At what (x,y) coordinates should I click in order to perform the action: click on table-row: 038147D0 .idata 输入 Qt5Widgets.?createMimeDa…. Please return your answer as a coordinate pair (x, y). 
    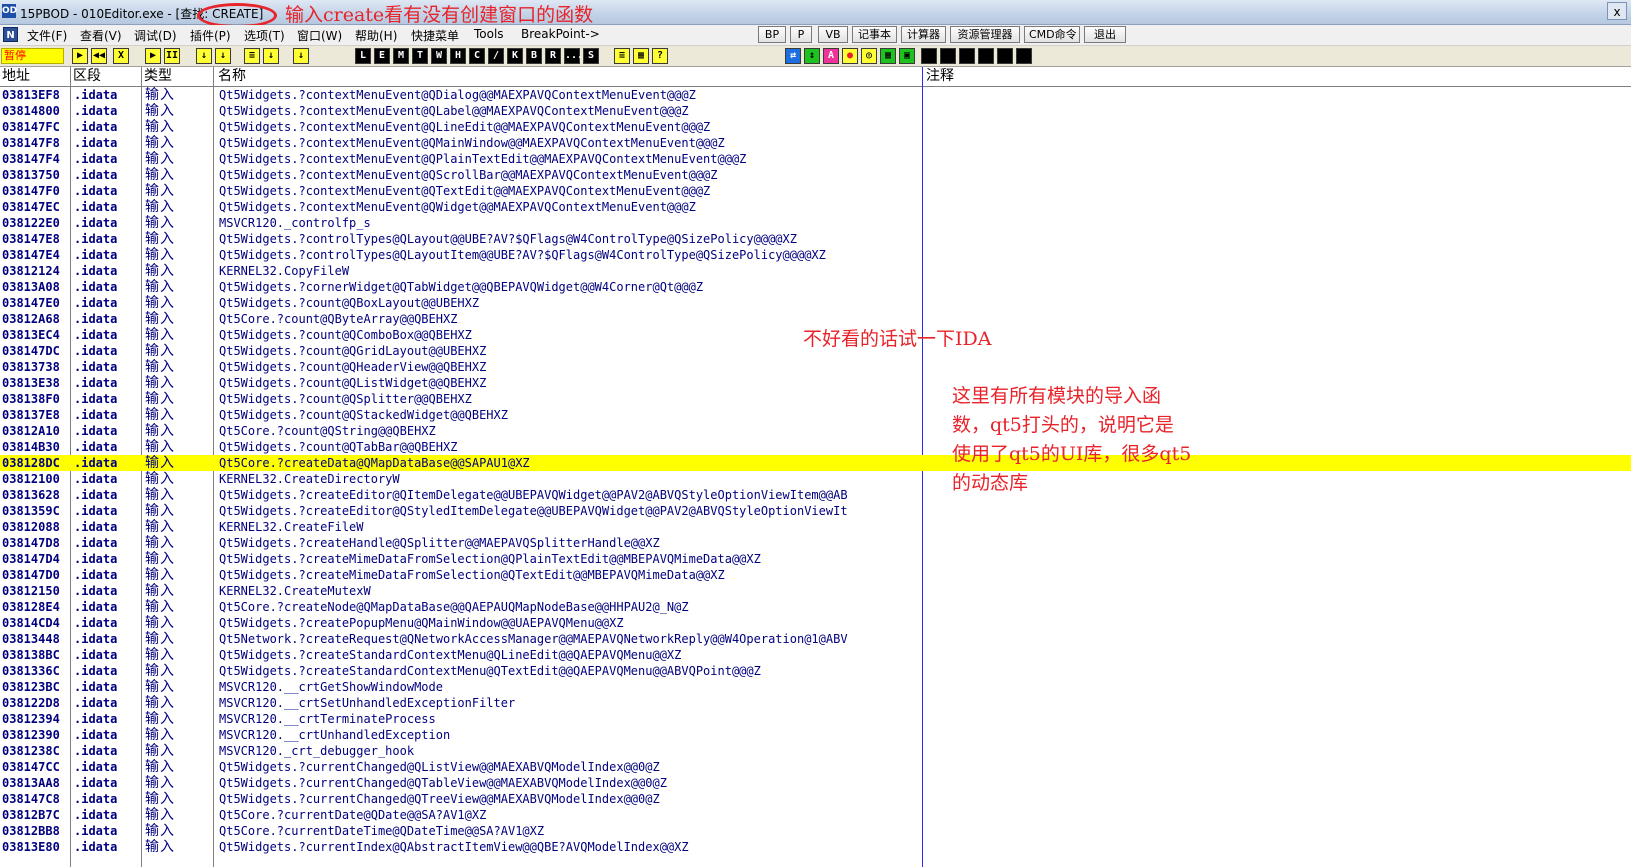
    Looking at the image, I should click on (815, 575).